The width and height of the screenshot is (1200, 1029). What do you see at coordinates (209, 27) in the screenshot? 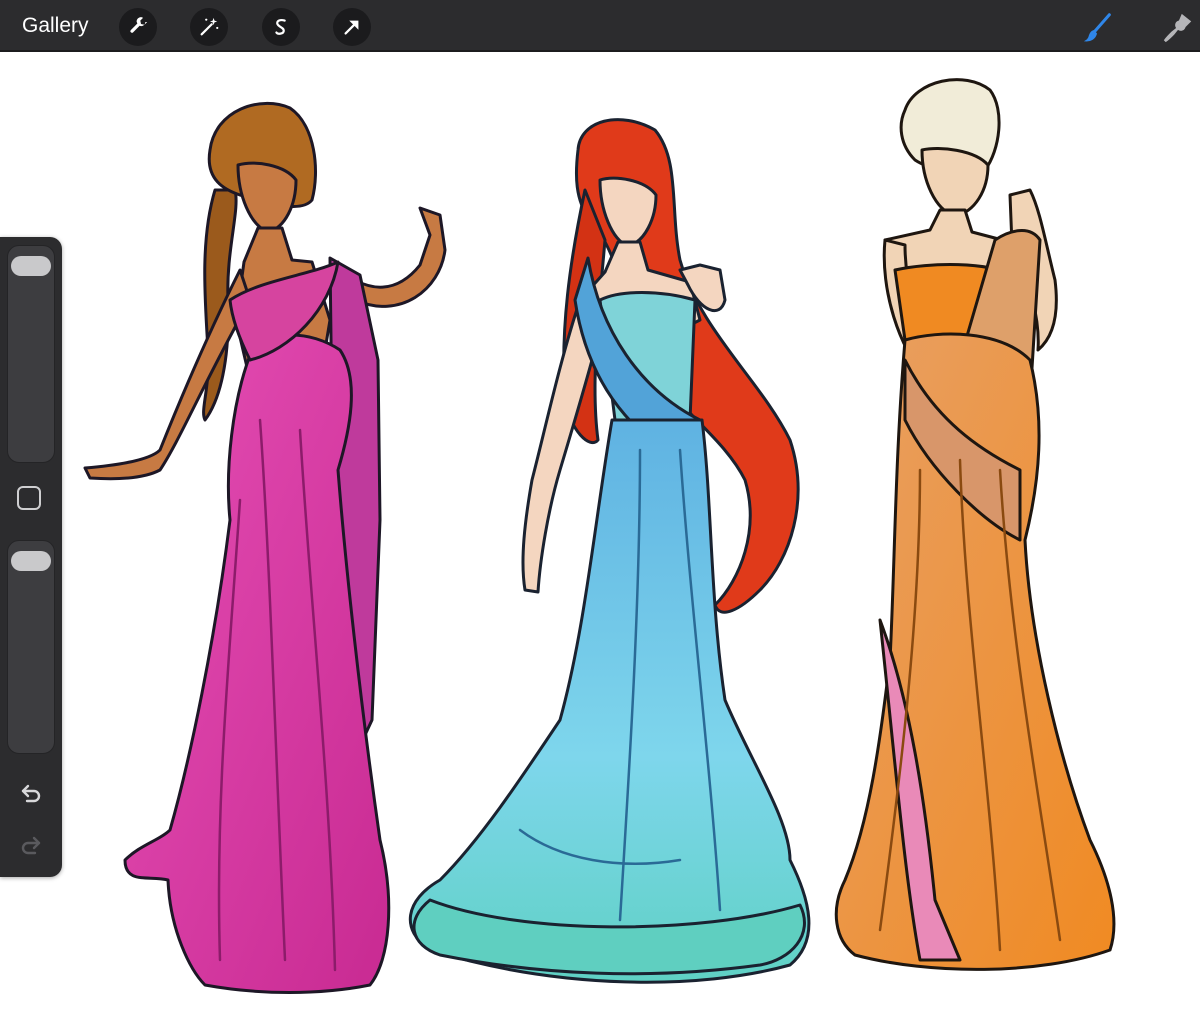
I see `magic-wand-icon` at bounding box center [209, 27].